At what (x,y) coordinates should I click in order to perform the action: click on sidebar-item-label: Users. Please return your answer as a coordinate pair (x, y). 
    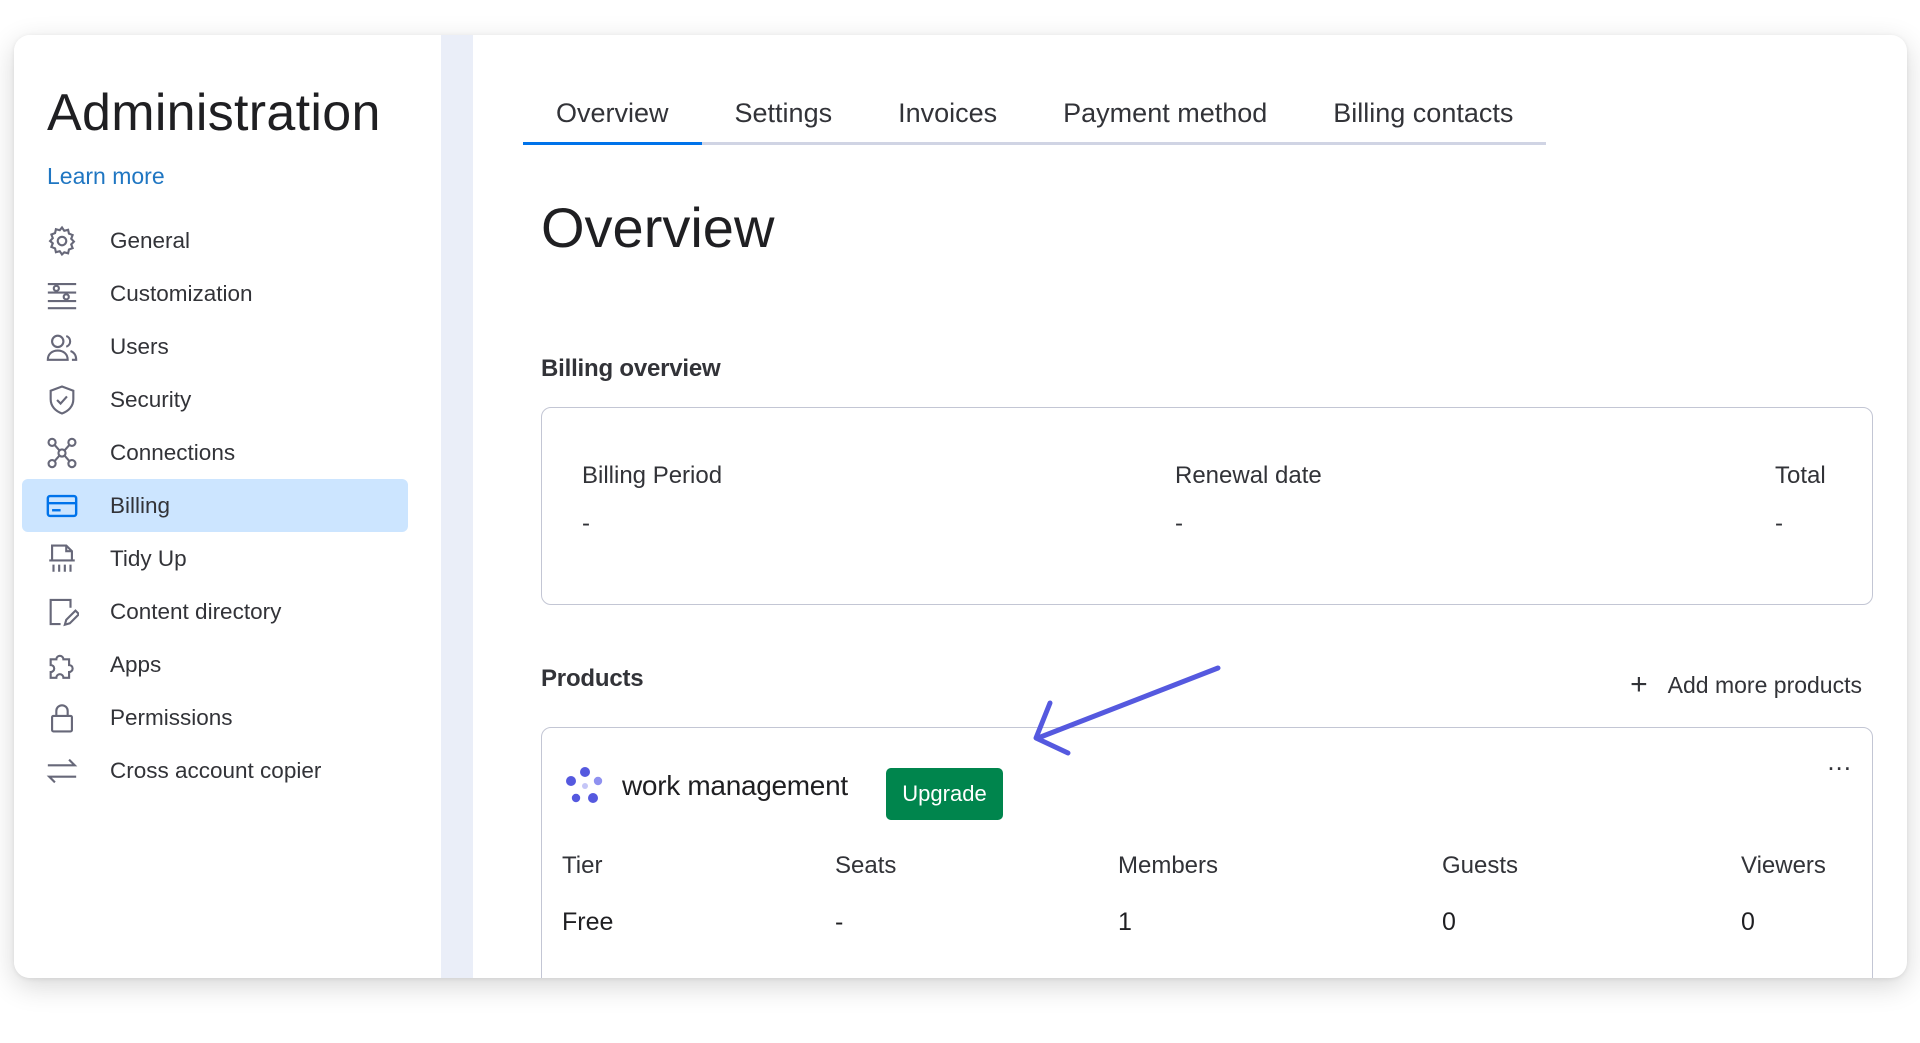
    Looking at the image, I should click on (139, 346).